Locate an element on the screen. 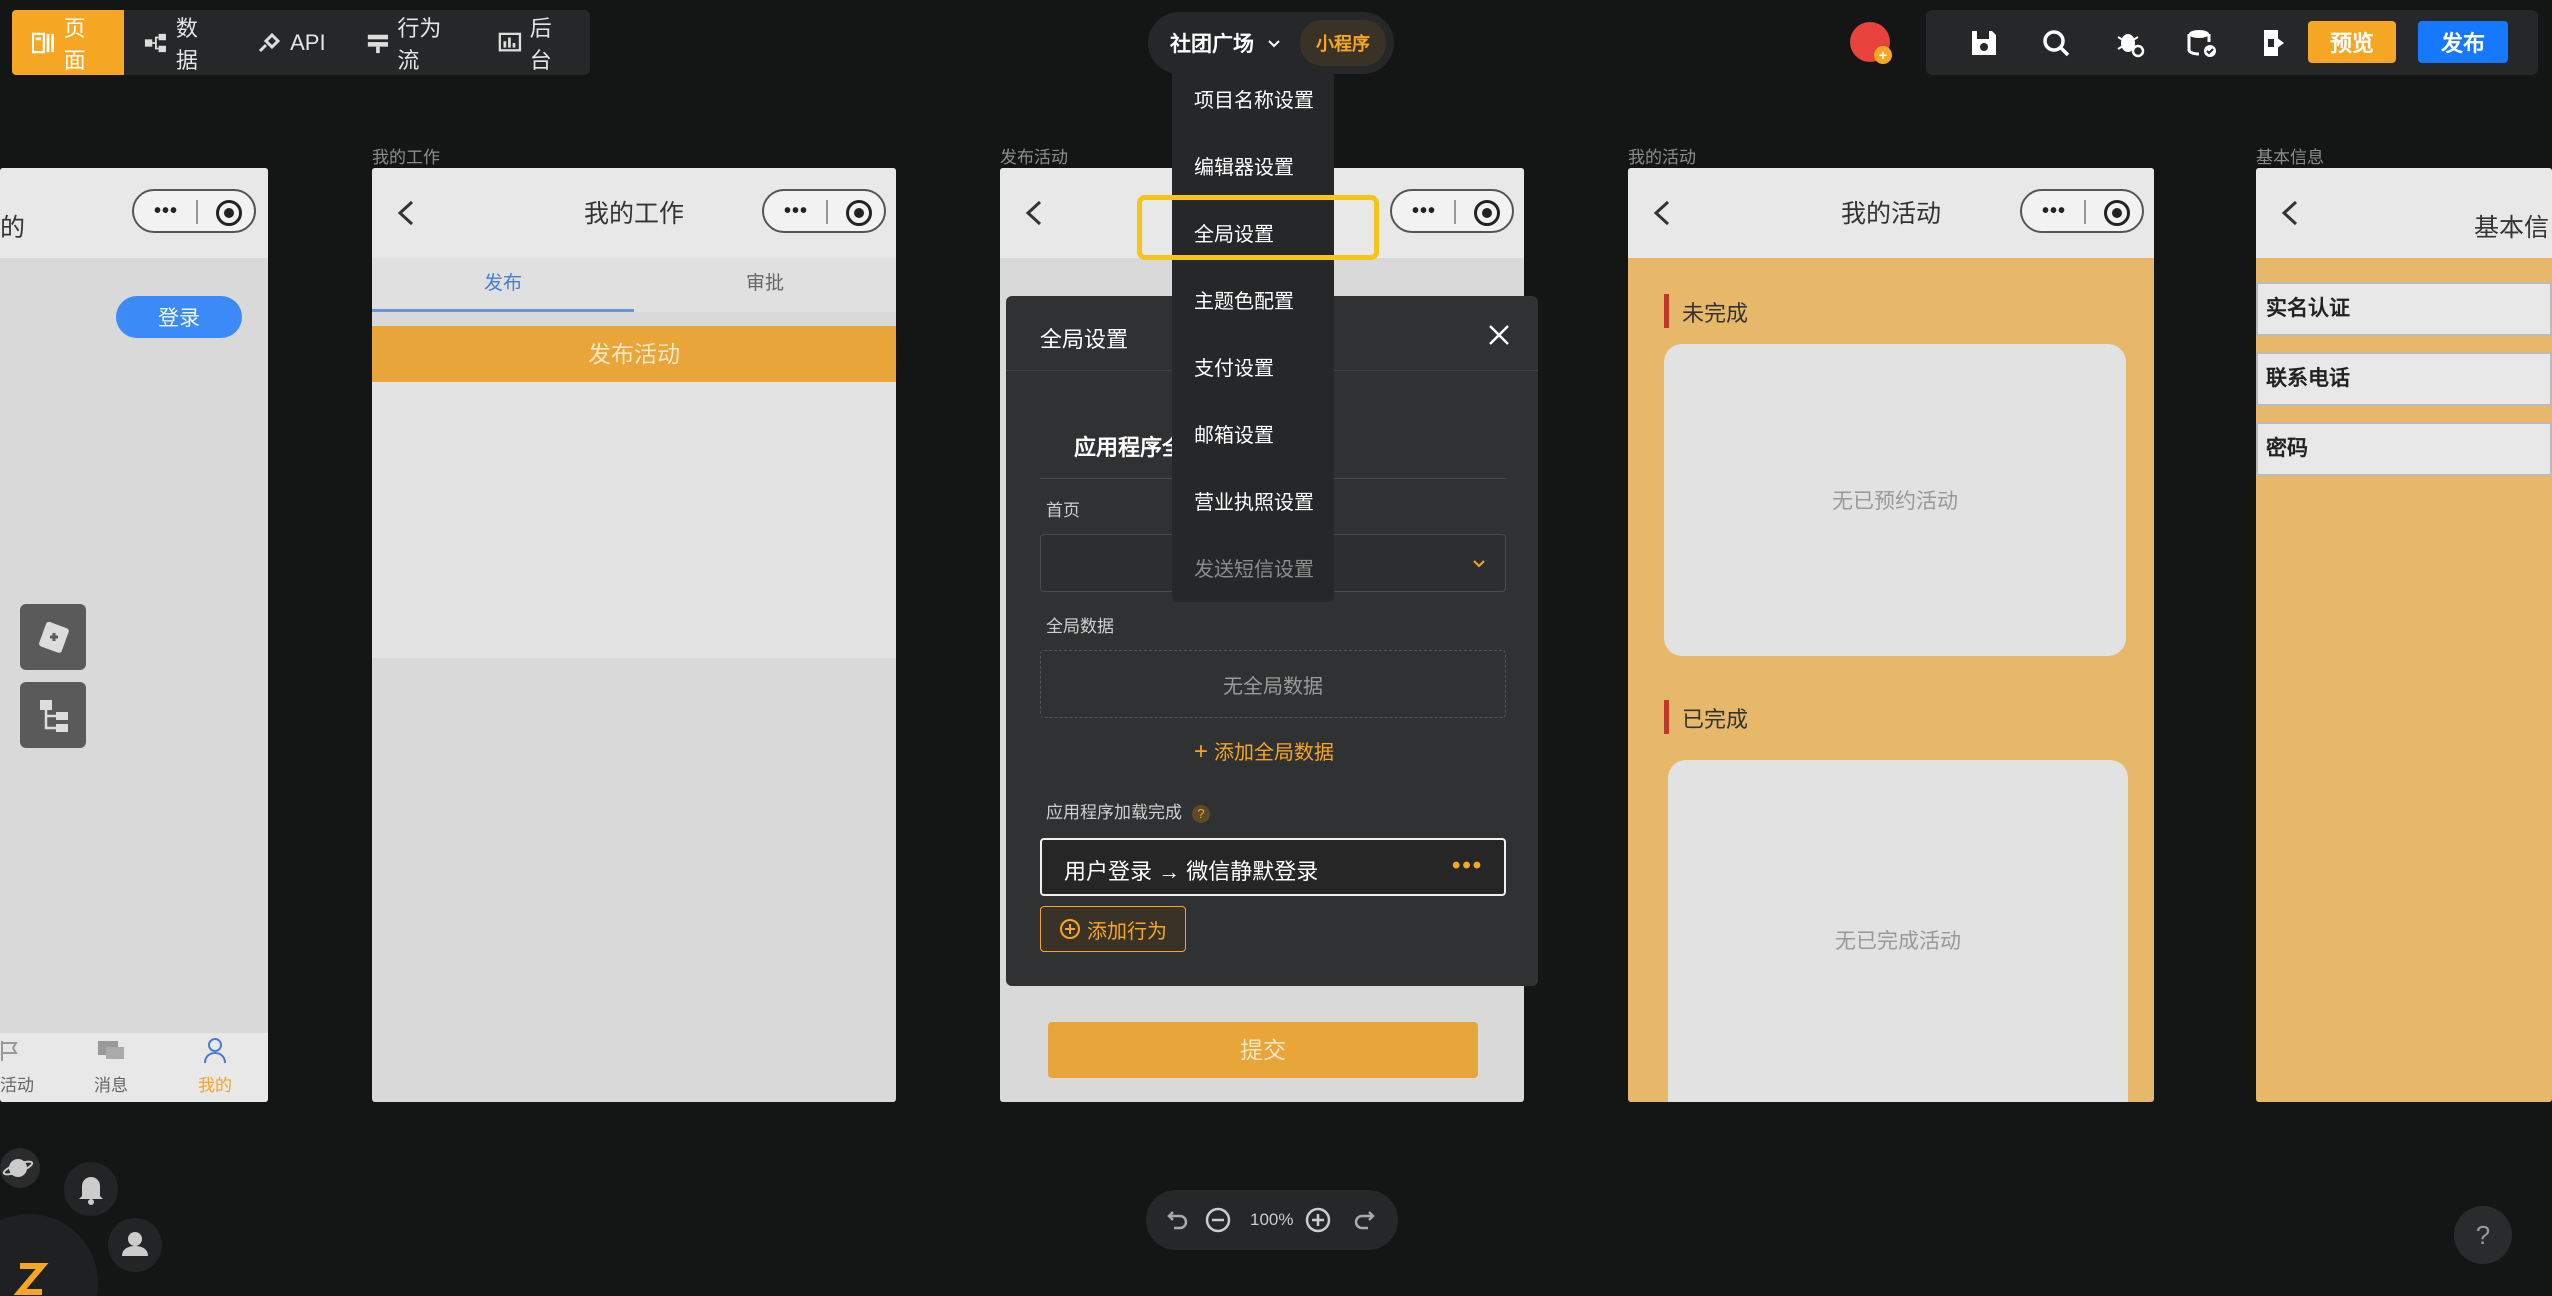  tree-icon is located at coordinates (54, 716).